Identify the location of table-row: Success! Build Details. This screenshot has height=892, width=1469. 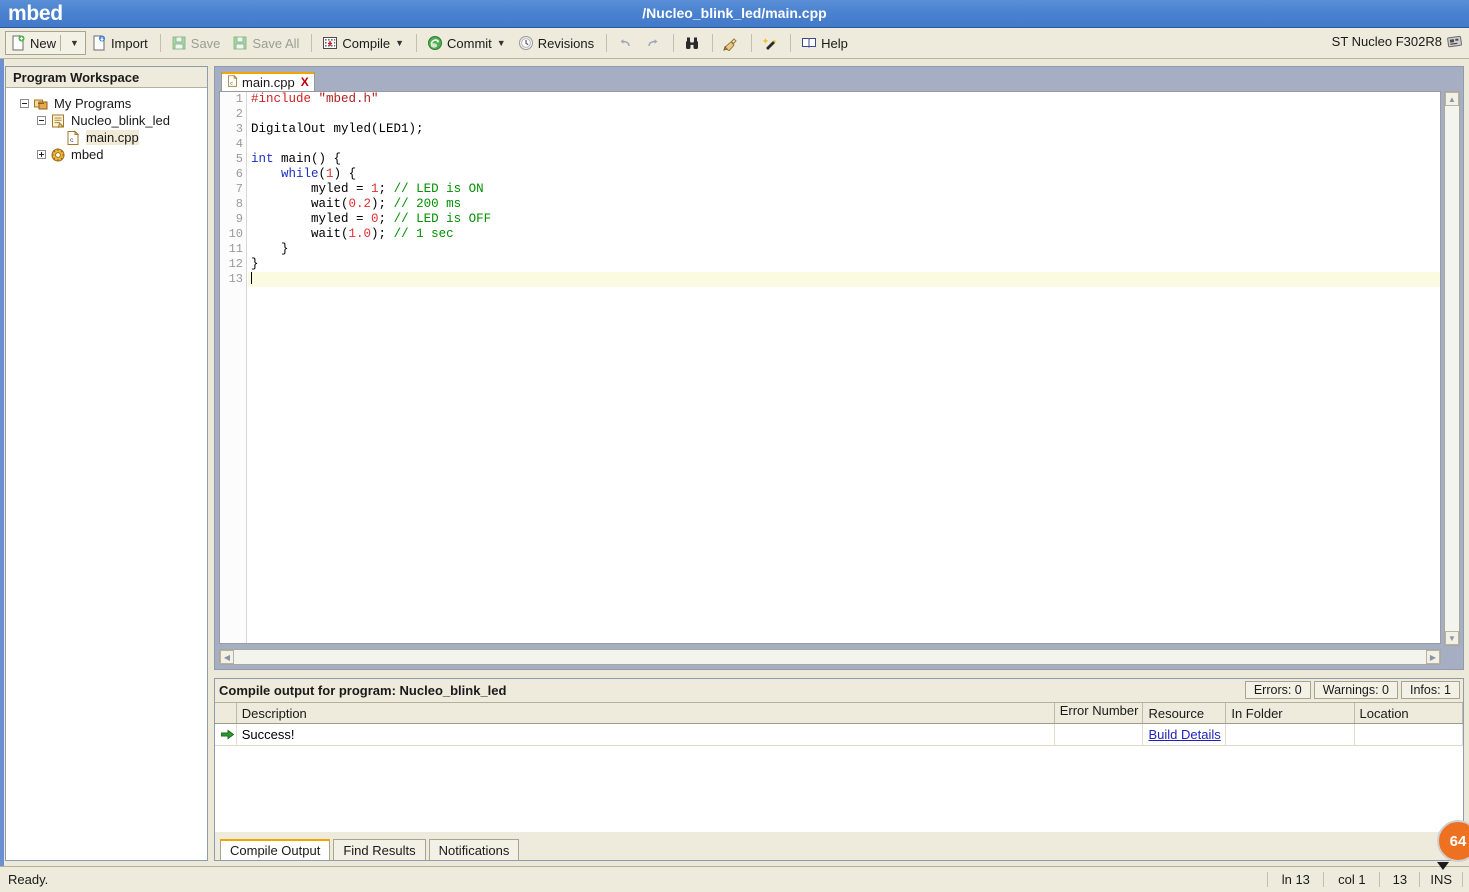
(839, 734).